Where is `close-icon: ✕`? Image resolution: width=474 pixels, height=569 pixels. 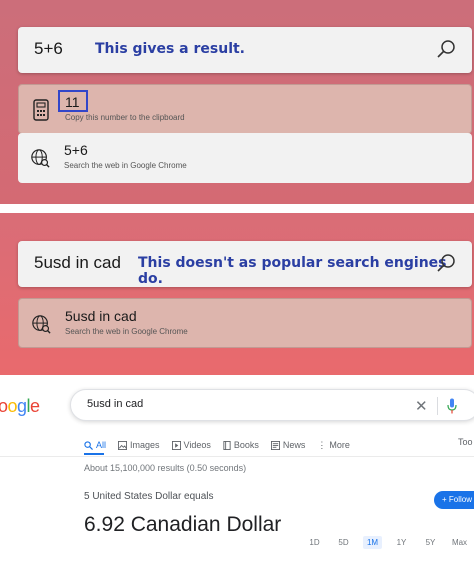 close-icon: ✕ is located at coordinates (421, 406).